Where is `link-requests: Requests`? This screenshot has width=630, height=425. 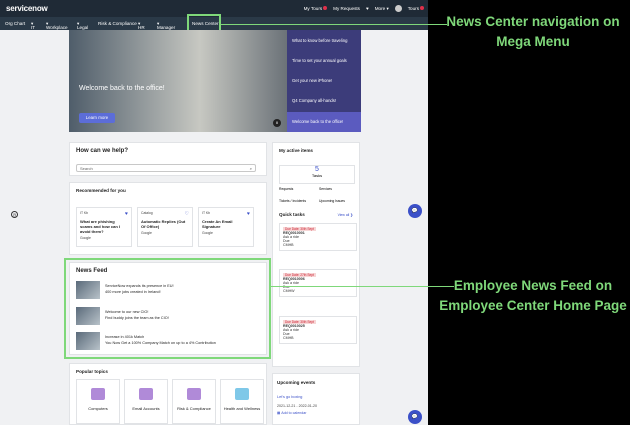 link-requests: Requests is located at coordinates (286, 189).